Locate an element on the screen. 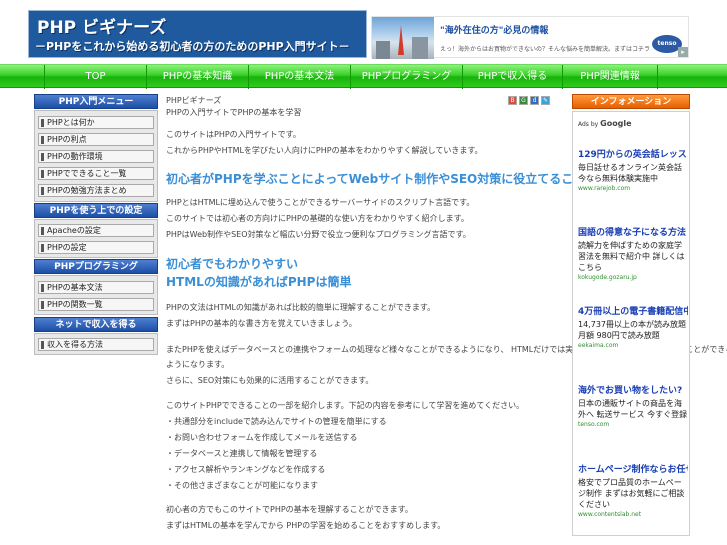  delicious-icon: d is located at coordinates (534, 100).